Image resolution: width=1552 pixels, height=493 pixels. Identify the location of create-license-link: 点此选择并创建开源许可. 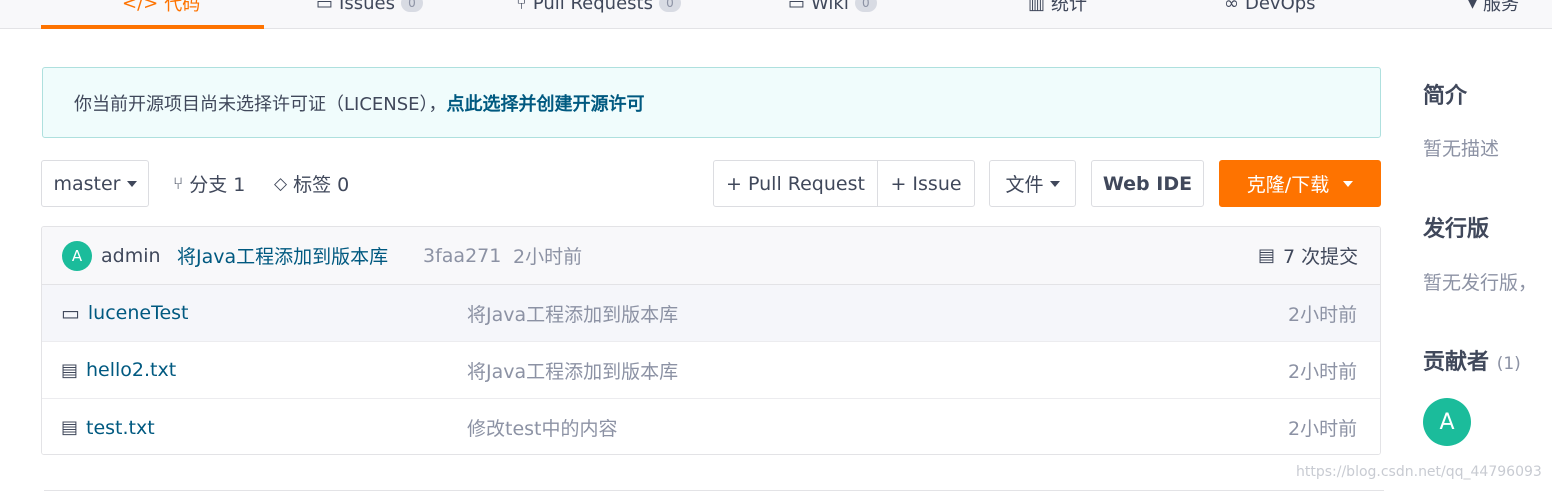
(546, 103).